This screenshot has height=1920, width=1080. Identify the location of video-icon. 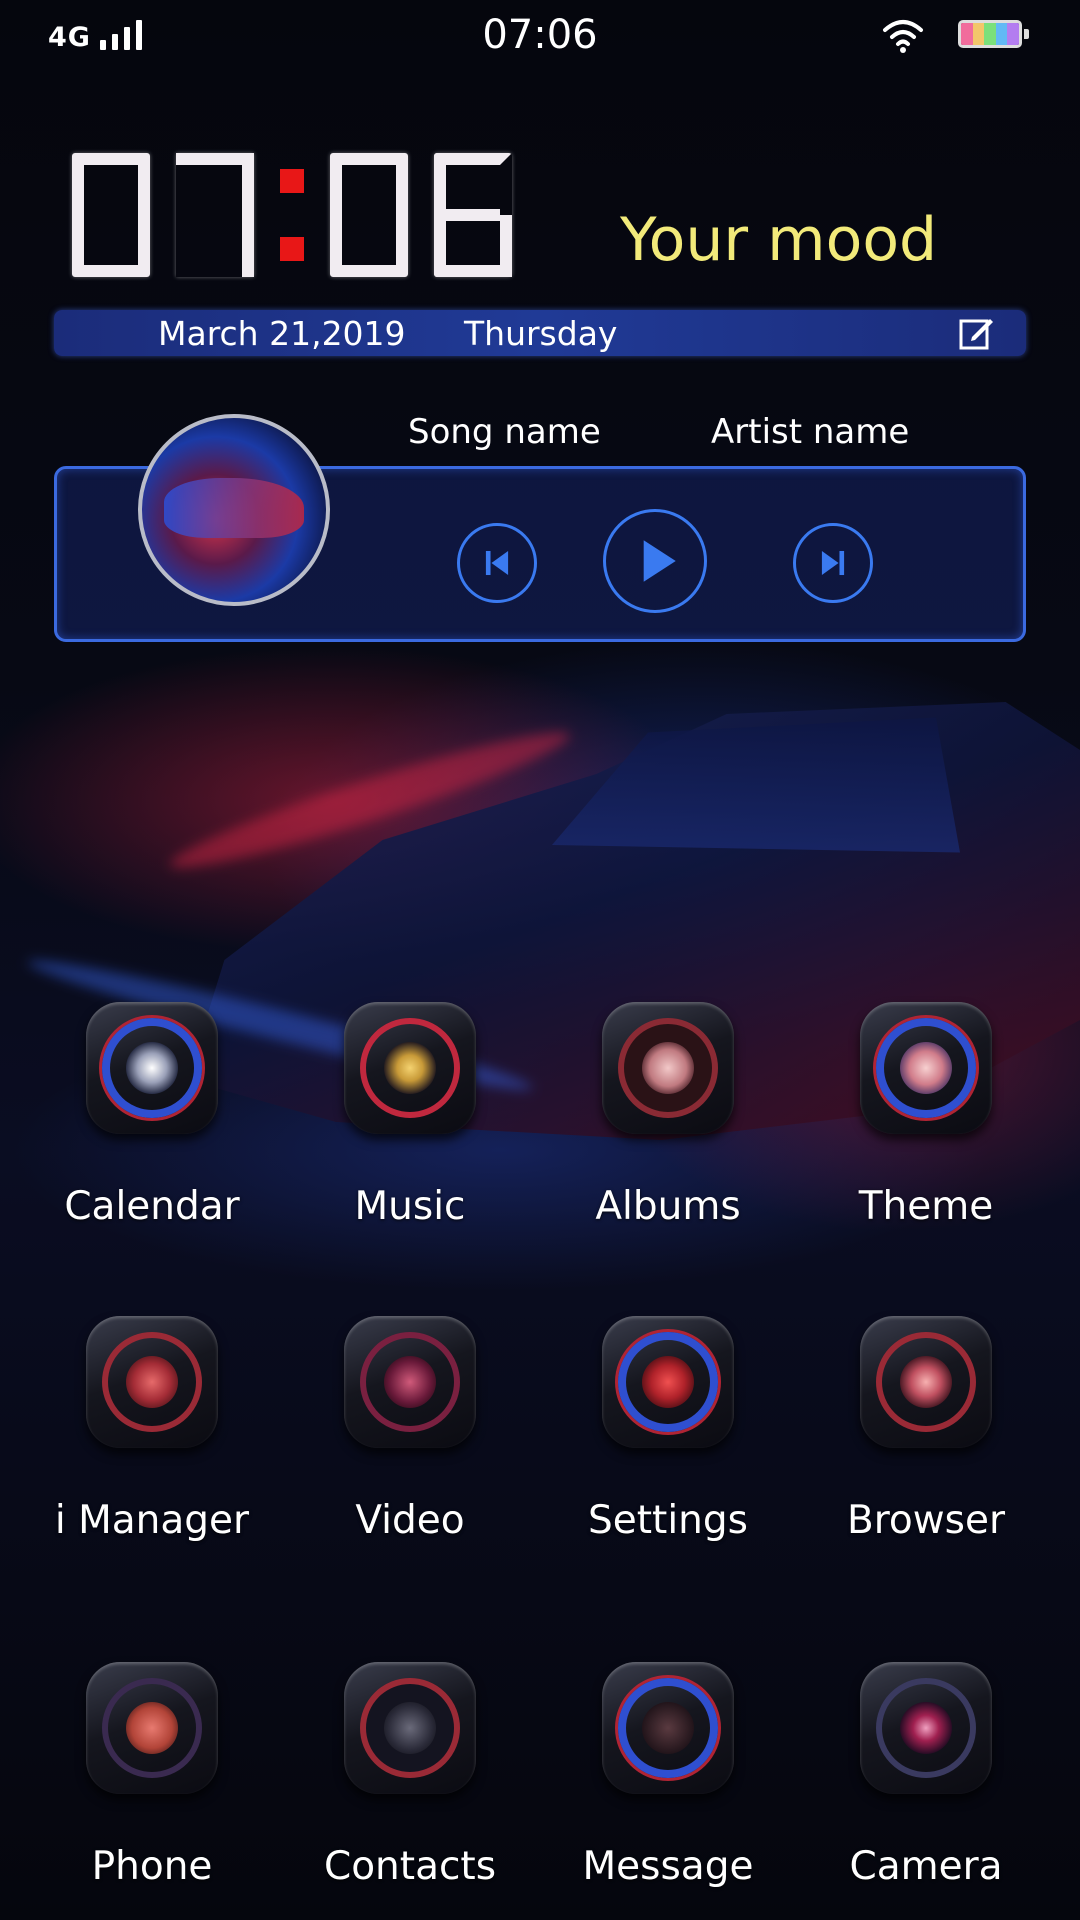
(410, 1382).